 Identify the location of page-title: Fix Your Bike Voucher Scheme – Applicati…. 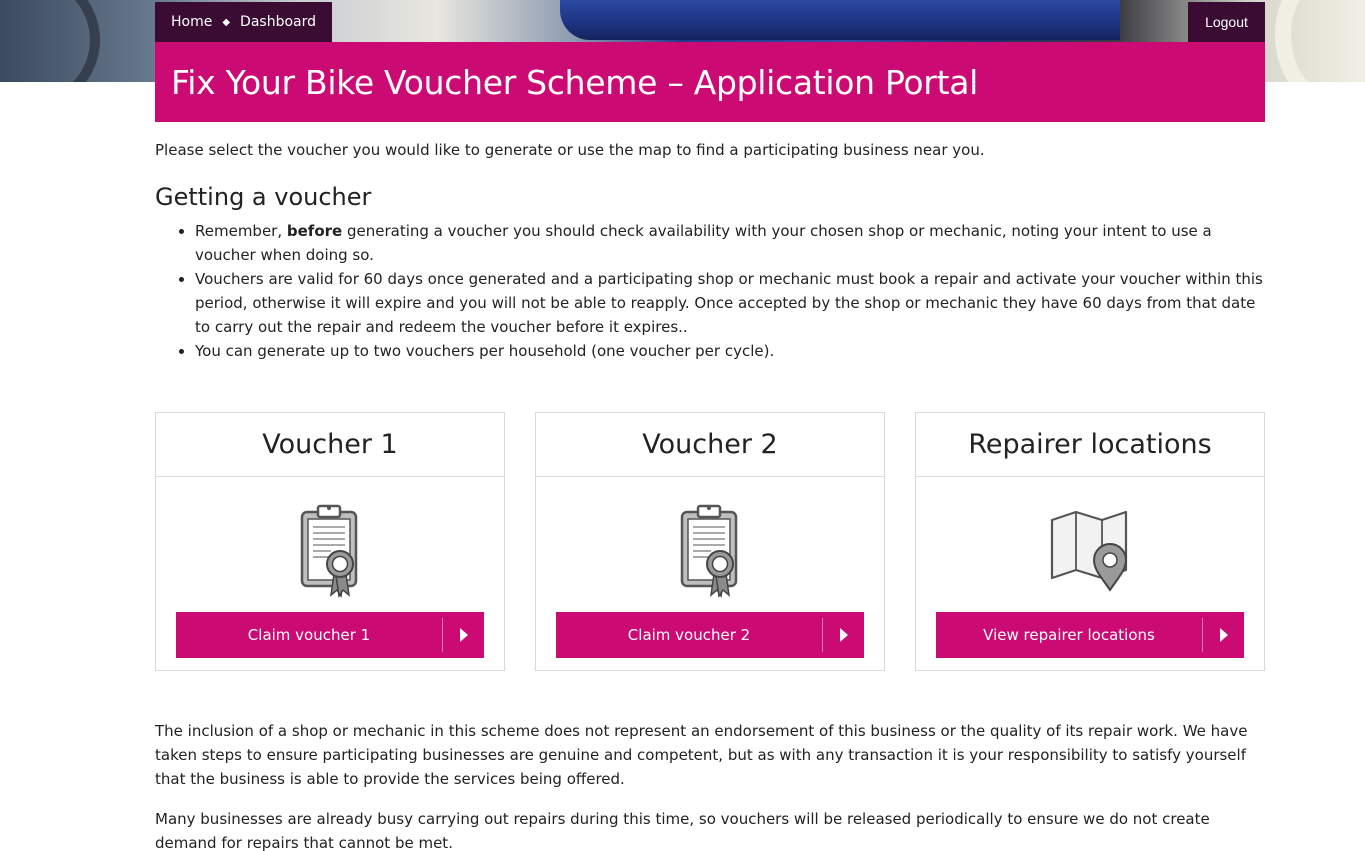
(574, 82).